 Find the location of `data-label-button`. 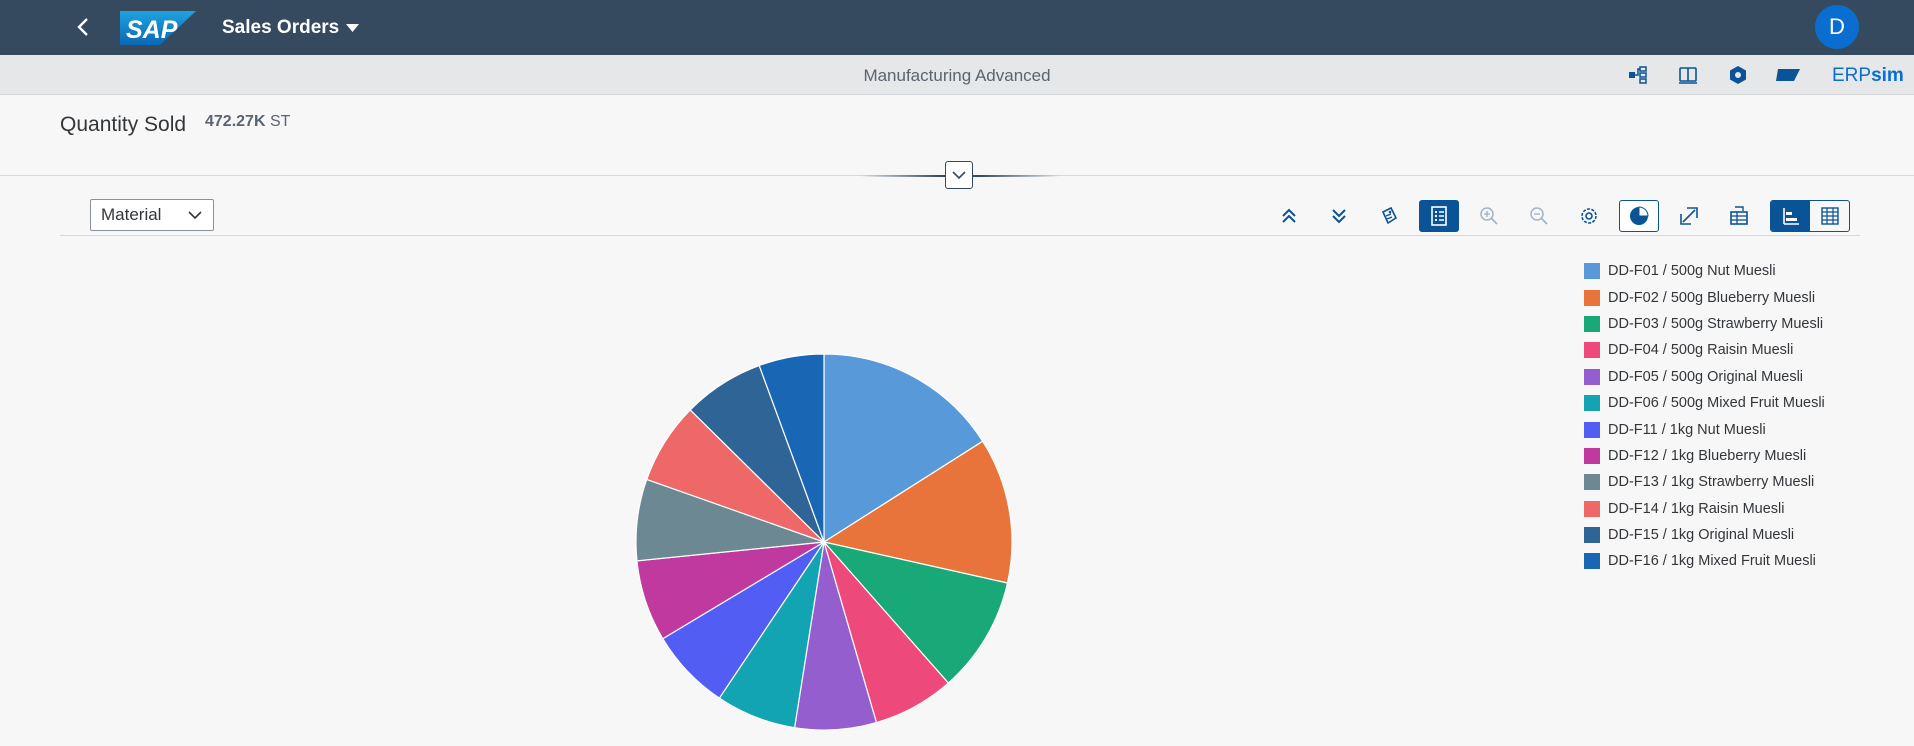

data-label-button is located at coordinates (1389, 216).